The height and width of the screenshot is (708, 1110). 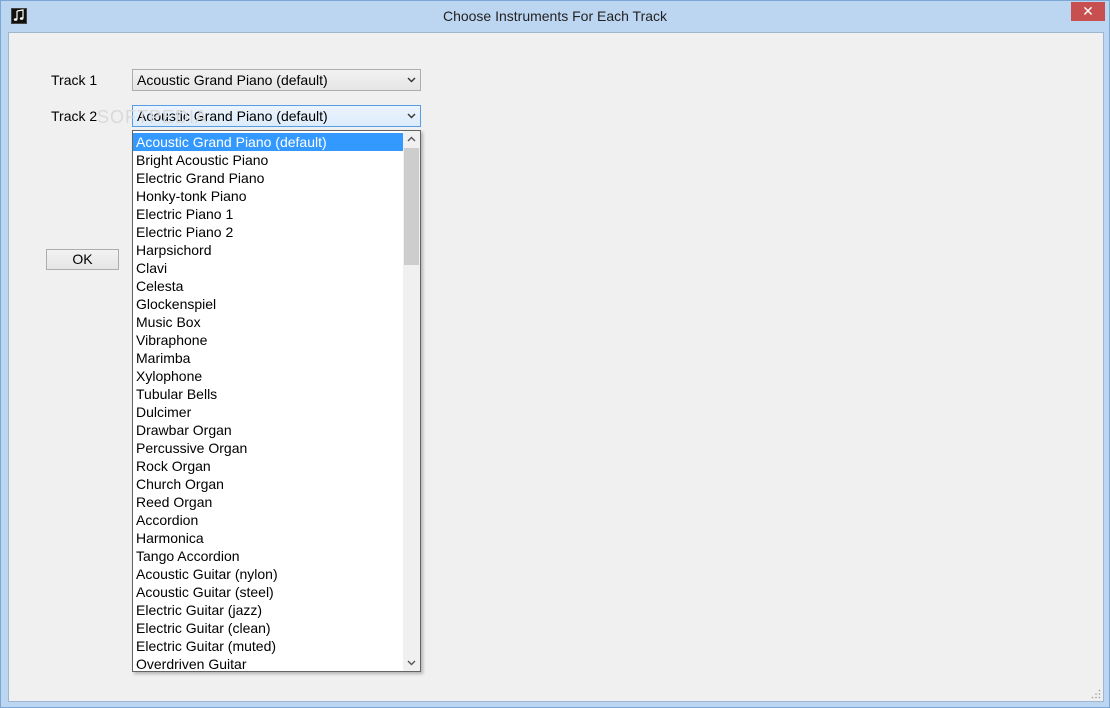 I want to click on scroll-thumb, so click(x=411, y=206).